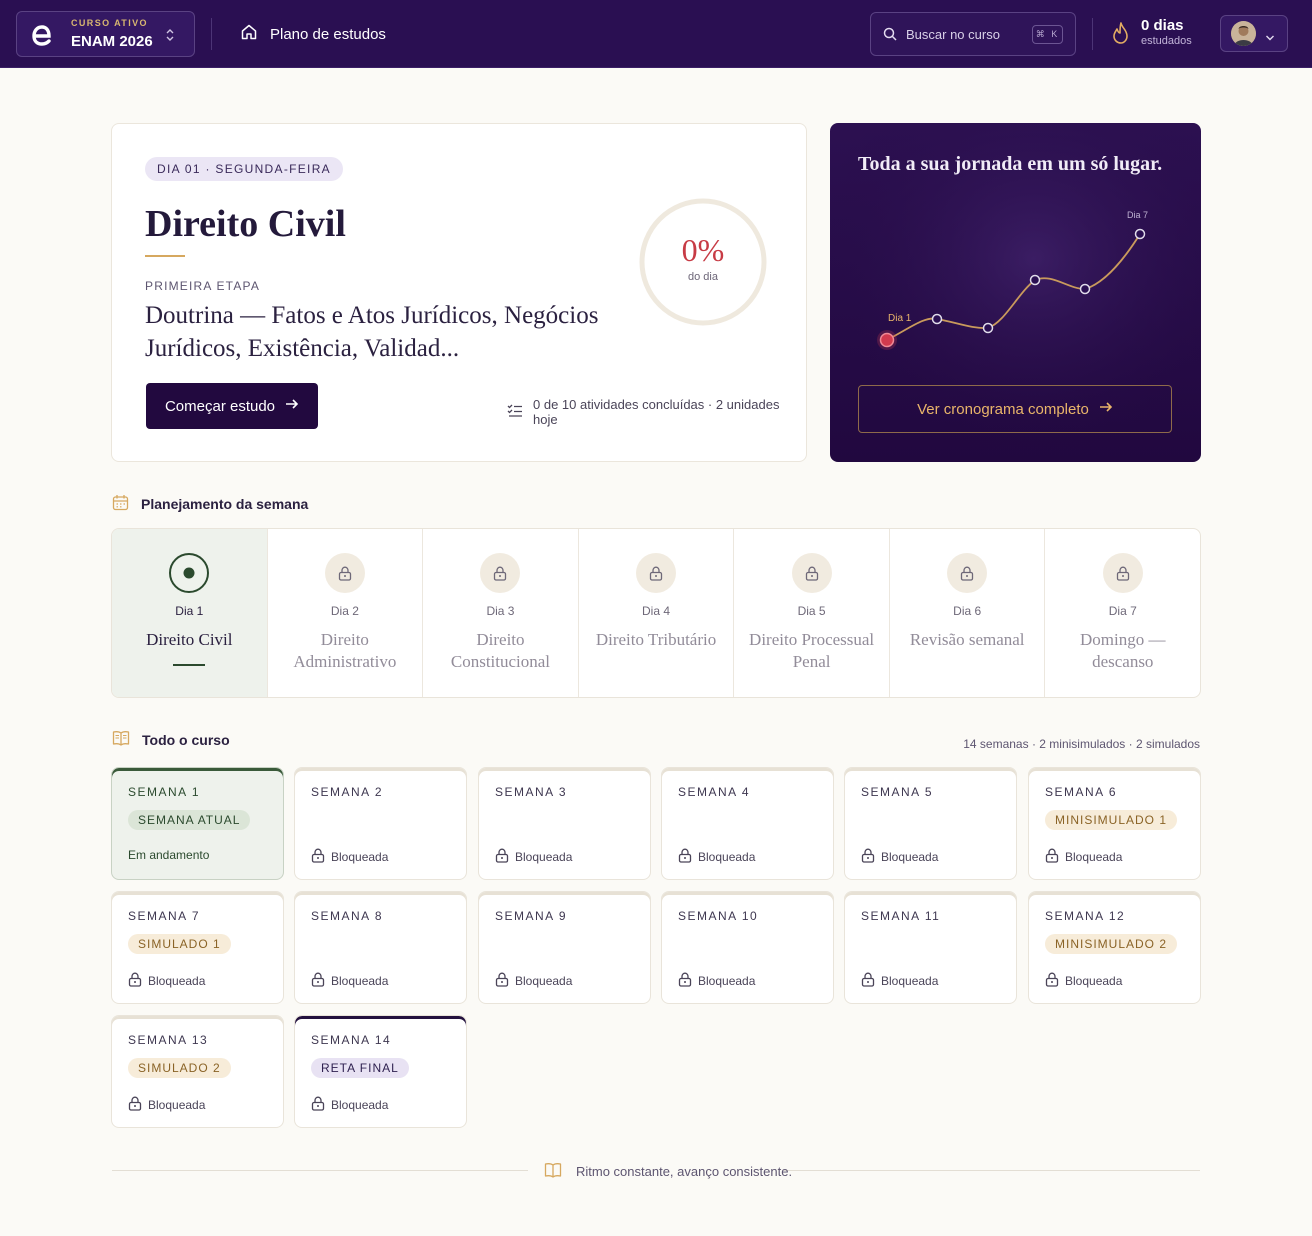 The image size is (1312, 1236). I want to click on brand-e-logo, so click(42, 35).